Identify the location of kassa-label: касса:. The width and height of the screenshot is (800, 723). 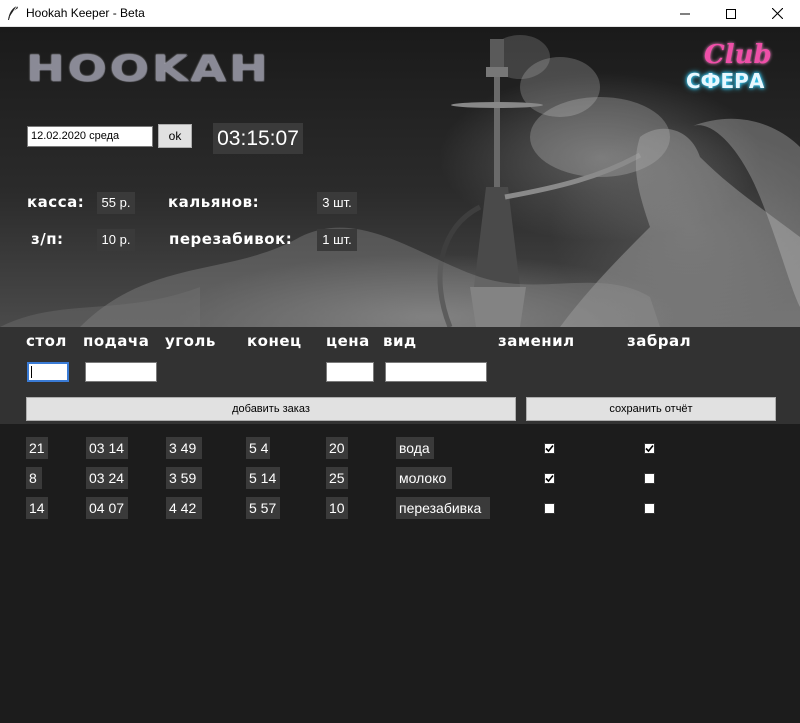
(56, 202).